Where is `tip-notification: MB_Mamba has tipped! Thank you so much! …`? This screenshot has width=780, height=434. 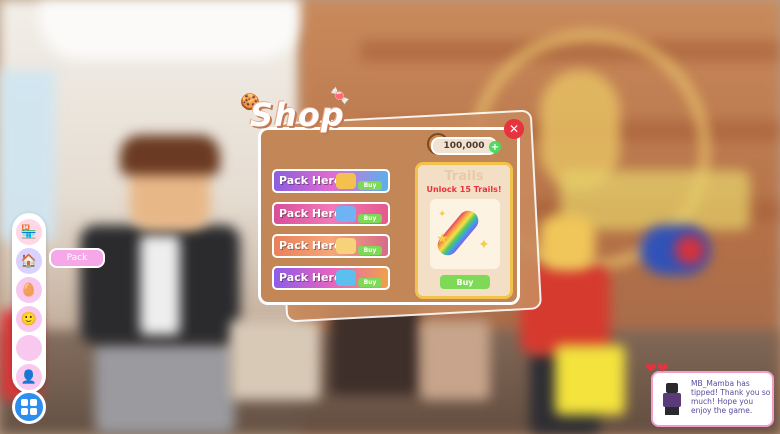
tip-notification: MB_Mamba has tipped! Thank you so much! … is located at coordinates (712, 399).